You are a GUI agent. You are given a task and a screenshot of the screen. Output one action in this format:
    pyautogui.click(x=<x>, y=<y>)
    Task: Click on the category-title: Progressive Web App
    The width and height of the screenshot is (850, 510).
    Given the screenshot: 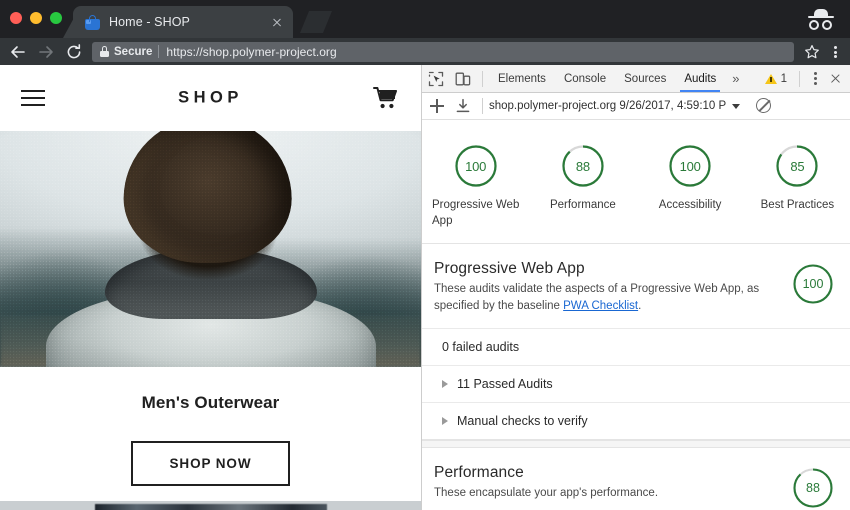 What is the action you would take?
    pyautogui.click(x=509, y=269)
    